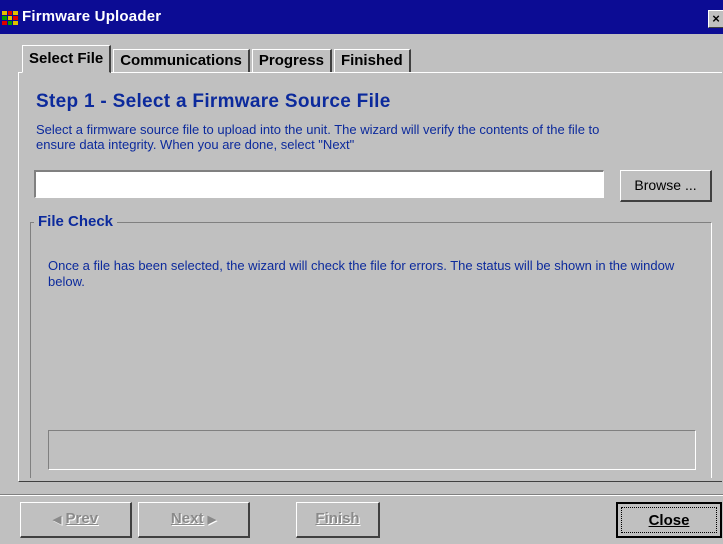  What do you see at coordinates (92, 16) in the screenshot?
I see `window-title: Firmware Uploader` at bounding box center [92, 16].